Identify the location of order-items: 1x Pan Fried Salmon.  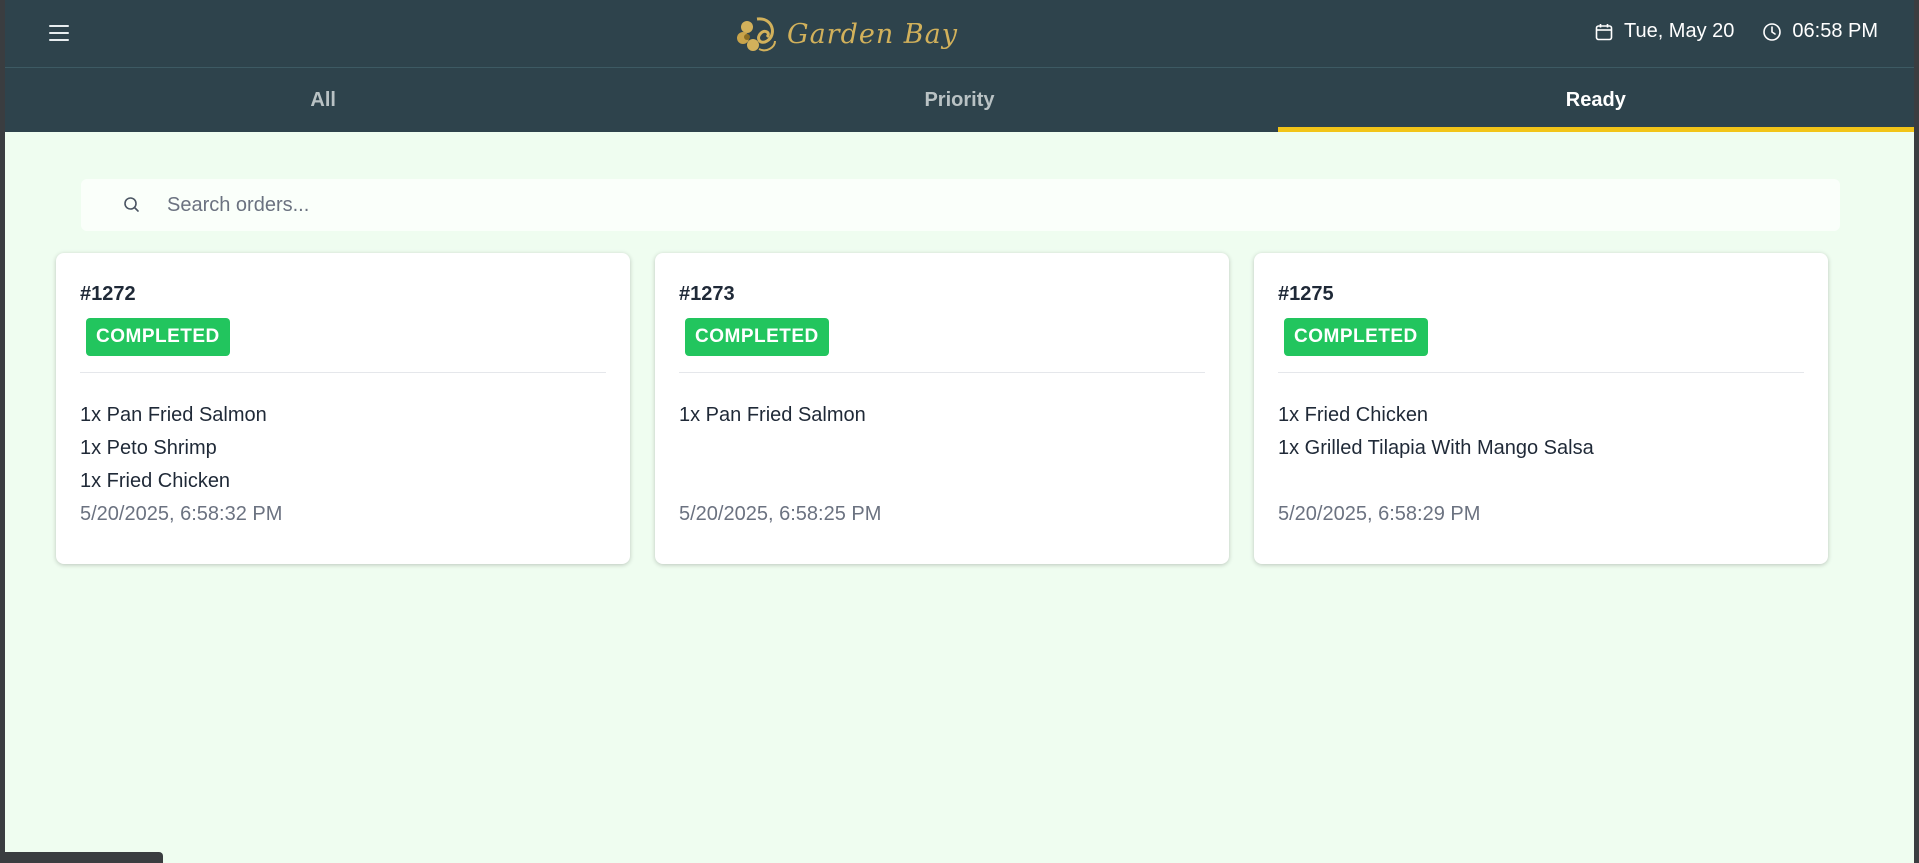
(942, 415).